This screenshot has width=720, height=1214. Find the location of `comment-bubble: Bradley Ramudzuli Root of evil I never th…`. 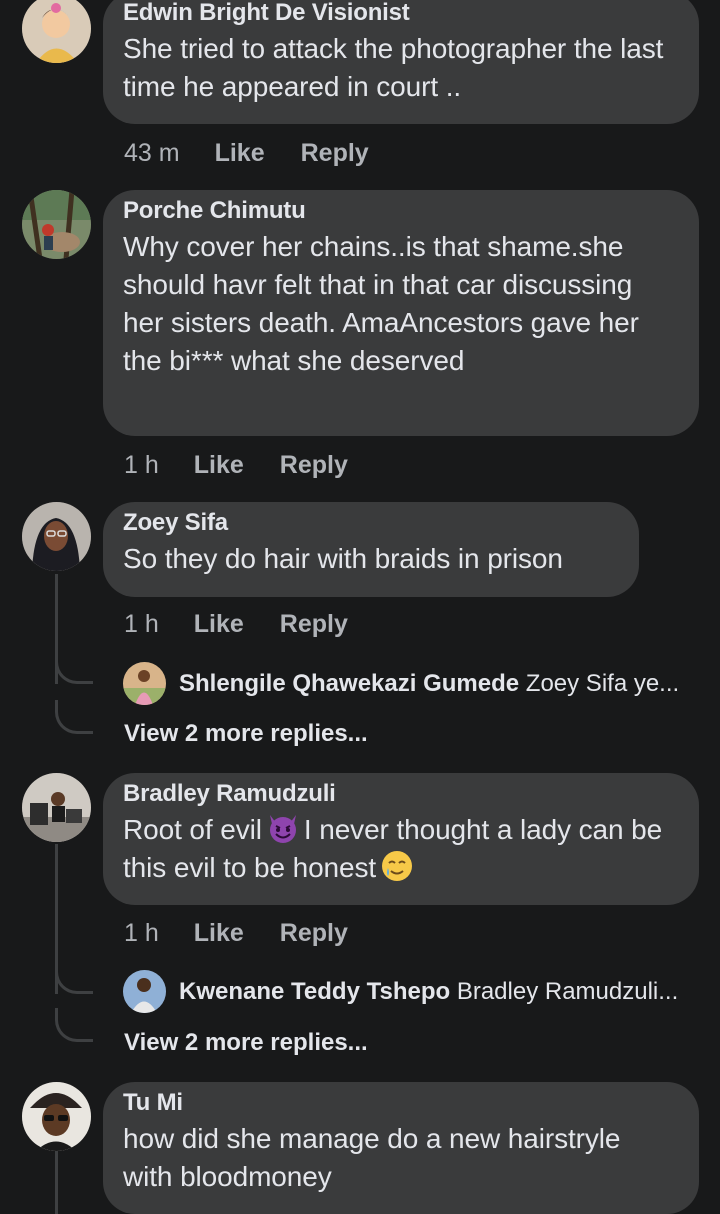

comment-bubble: Bradley Ramudzuli Root of evil I never th… is located at coordinates (401, 839).